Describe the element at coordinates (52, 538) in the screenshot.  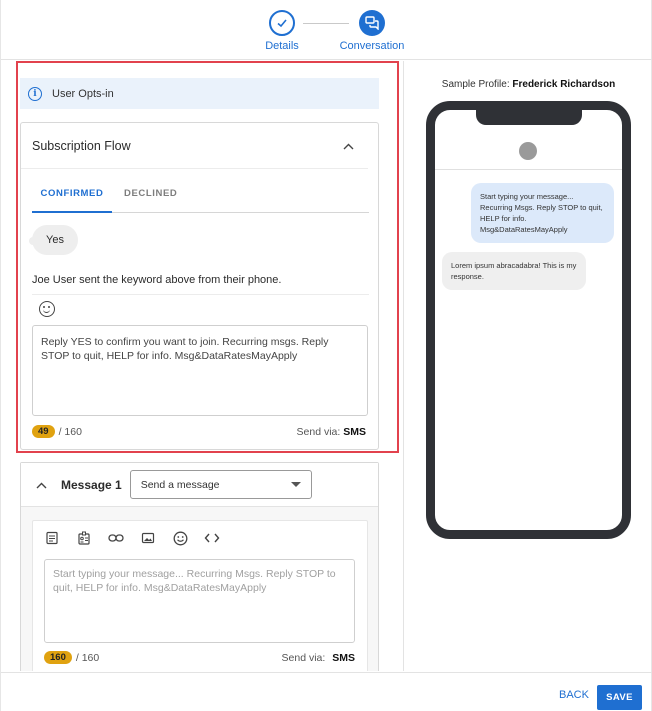
I see `template-icon` at that location.